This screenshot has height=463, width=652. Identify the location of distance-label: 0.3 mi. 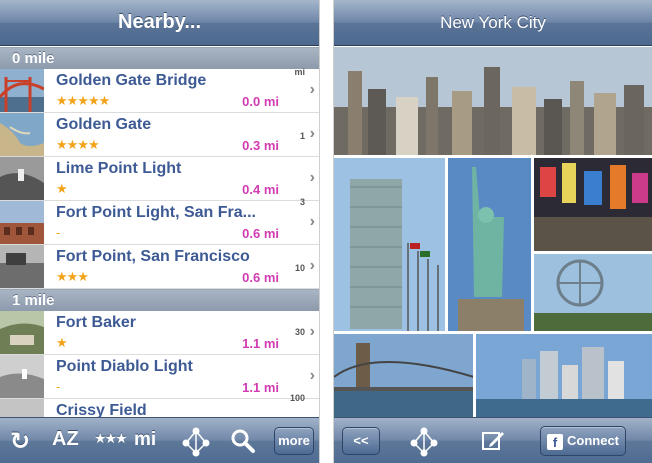
(260, 145).